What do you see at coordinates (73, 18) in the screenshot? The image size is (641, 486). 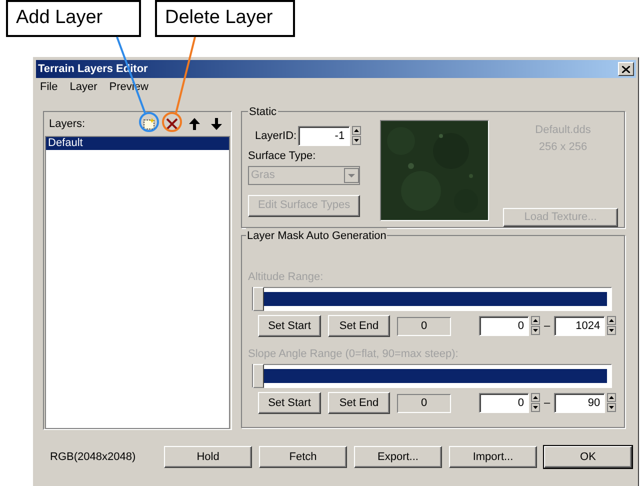 I see `callout-label: Add Layer` at bounding box center [73, 18].